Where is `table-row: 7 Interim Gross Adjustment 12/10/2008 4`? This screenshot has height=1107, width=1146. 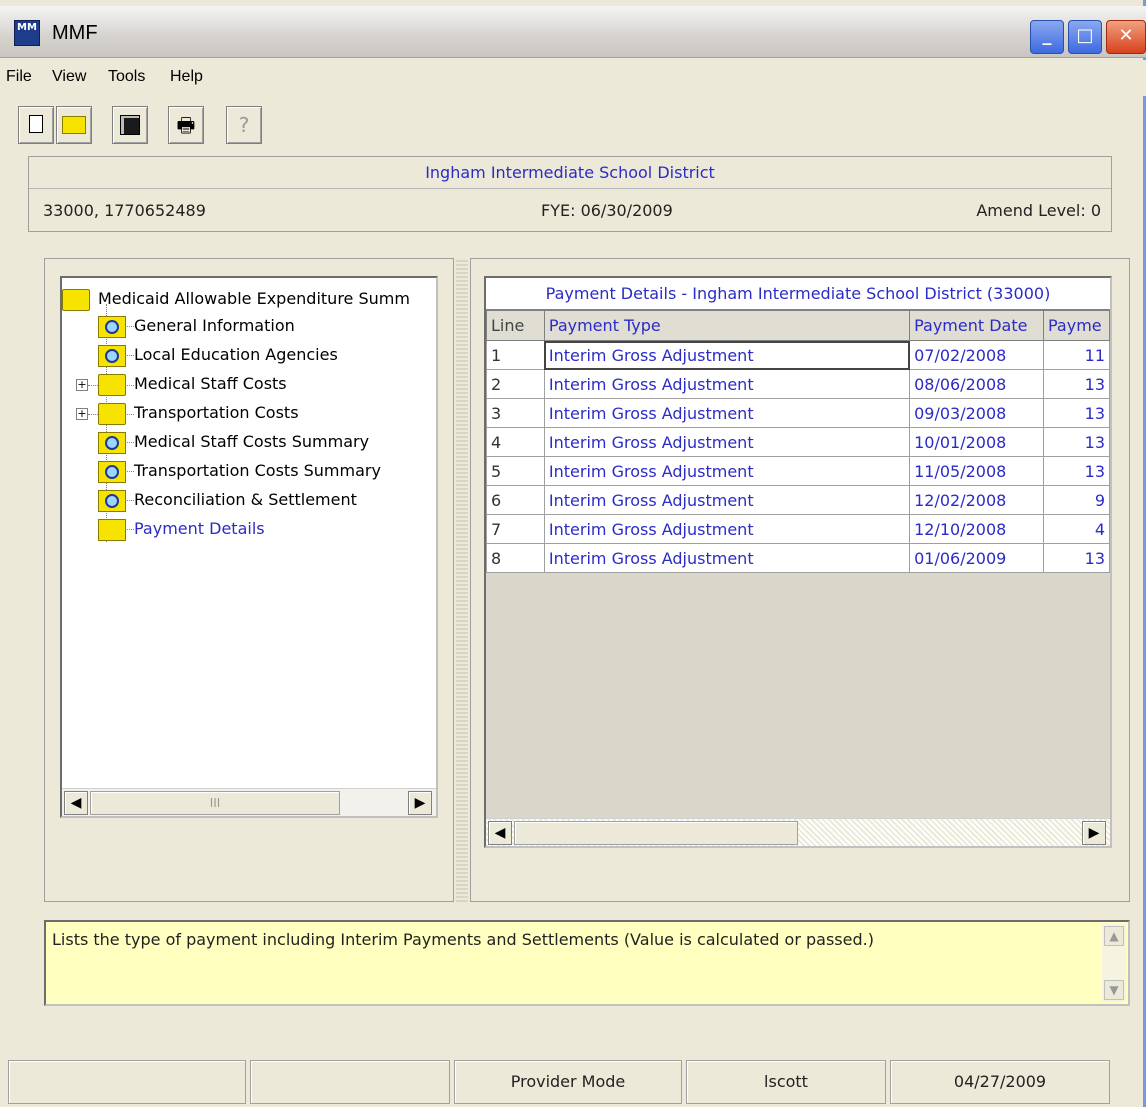 table-row: 7 Interim Gross Adjustment 12/10/2008 4 is located at coordinates (798, 529).